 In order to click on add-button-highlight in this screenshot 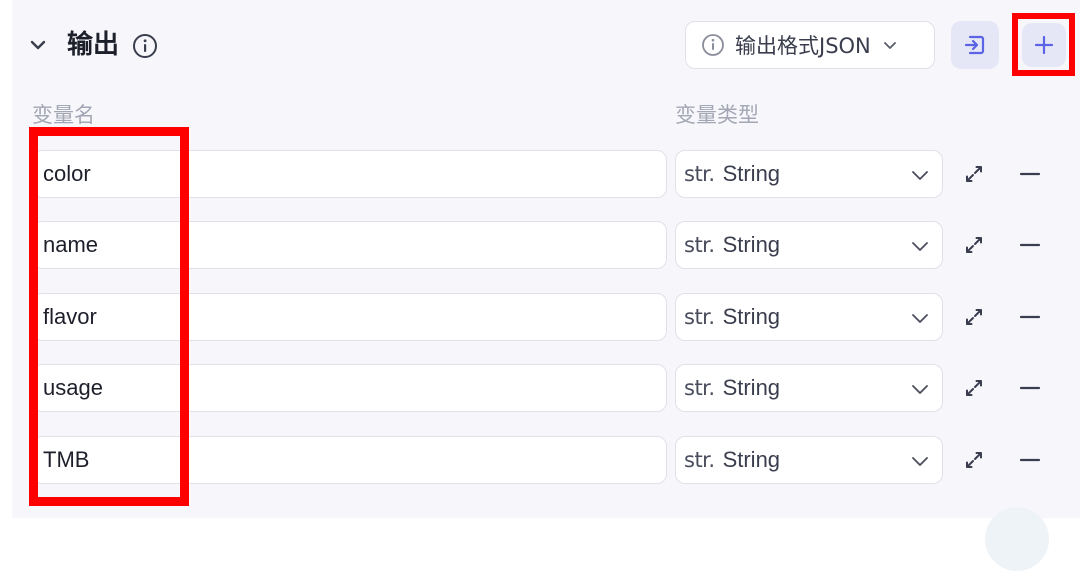, I will do `click(1043, 44)`.